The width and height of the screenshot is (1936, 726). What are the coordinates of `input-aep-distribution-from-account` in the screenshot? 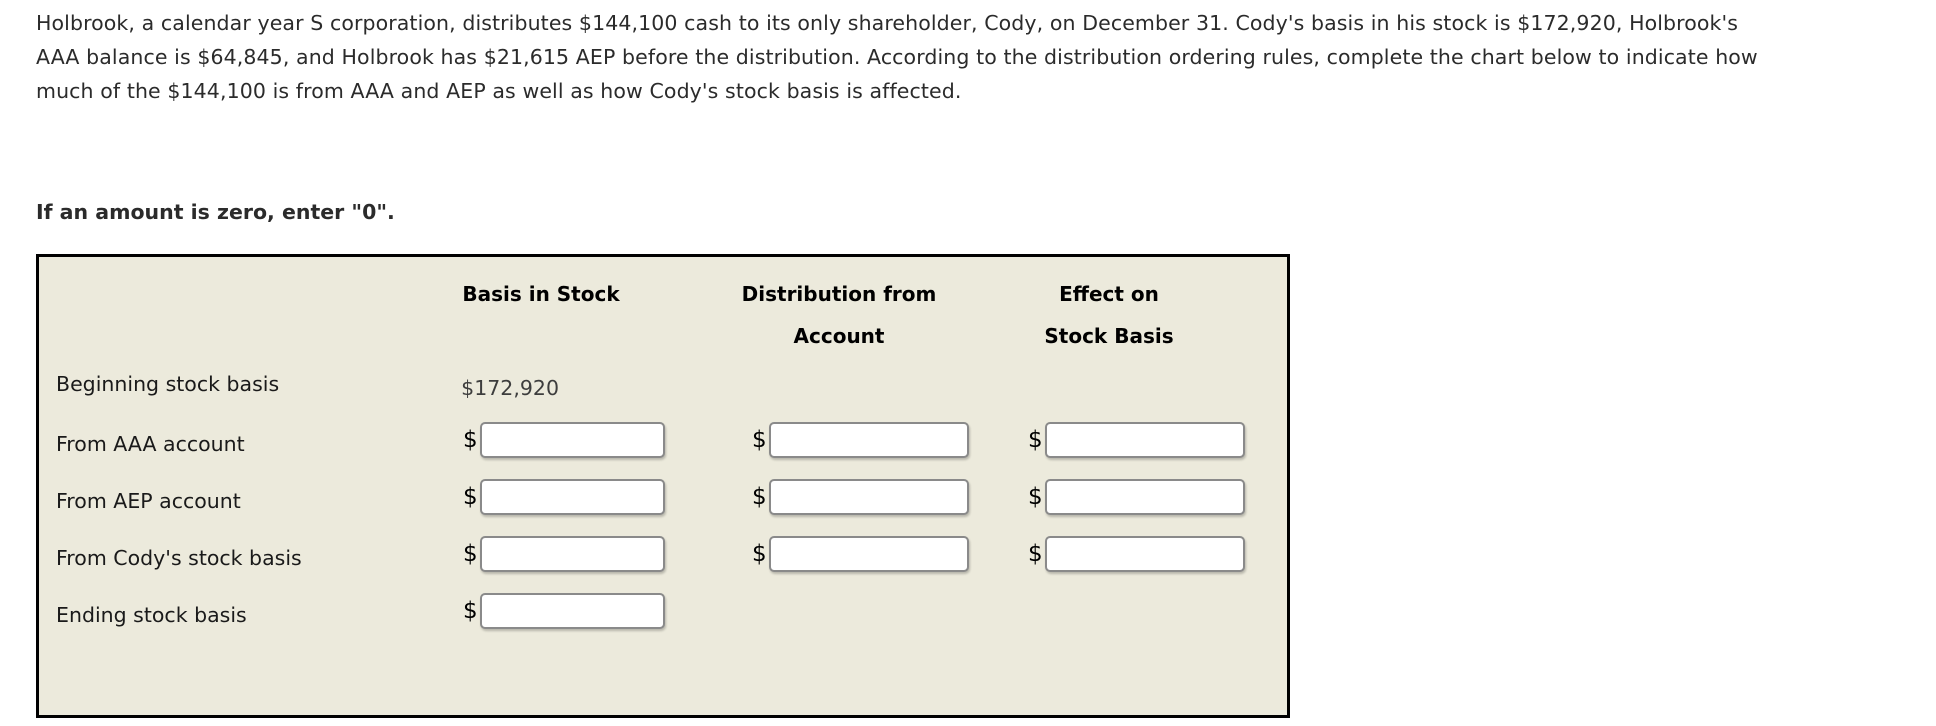 It's located at (868, 497).